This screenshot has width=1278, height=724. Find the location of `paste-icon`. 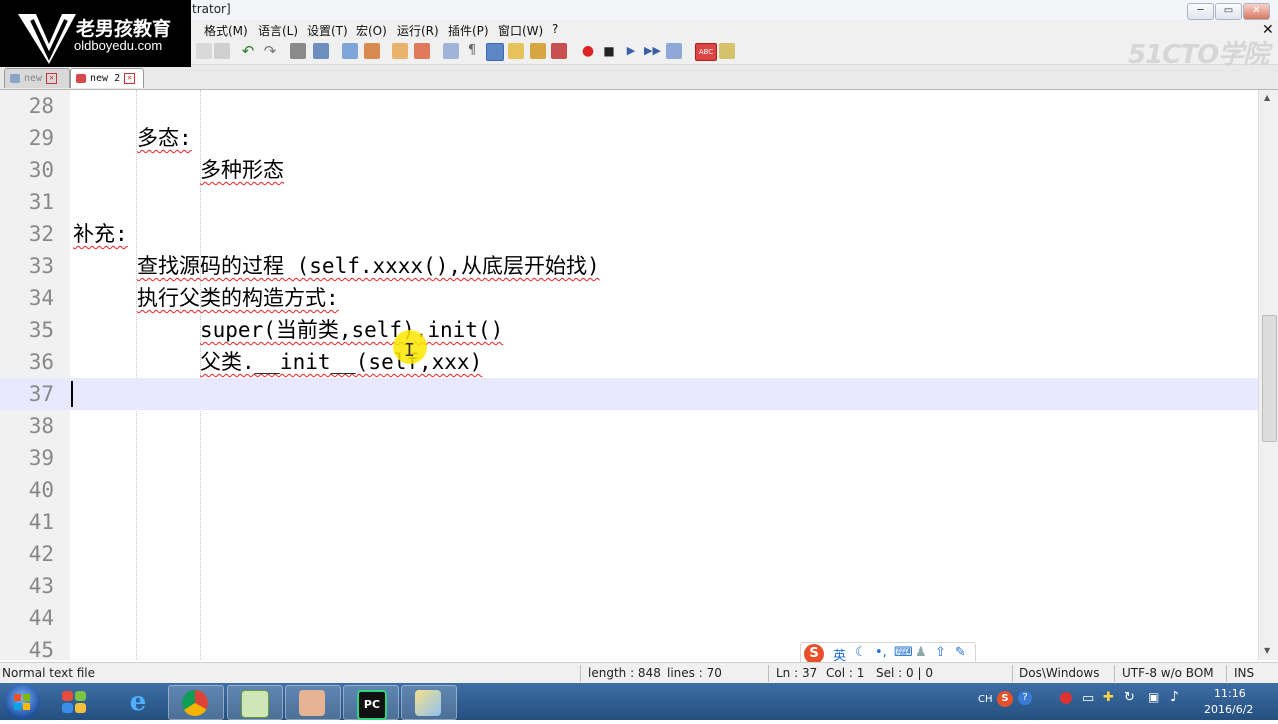

paste-icon is located at coordinates (222, 51).